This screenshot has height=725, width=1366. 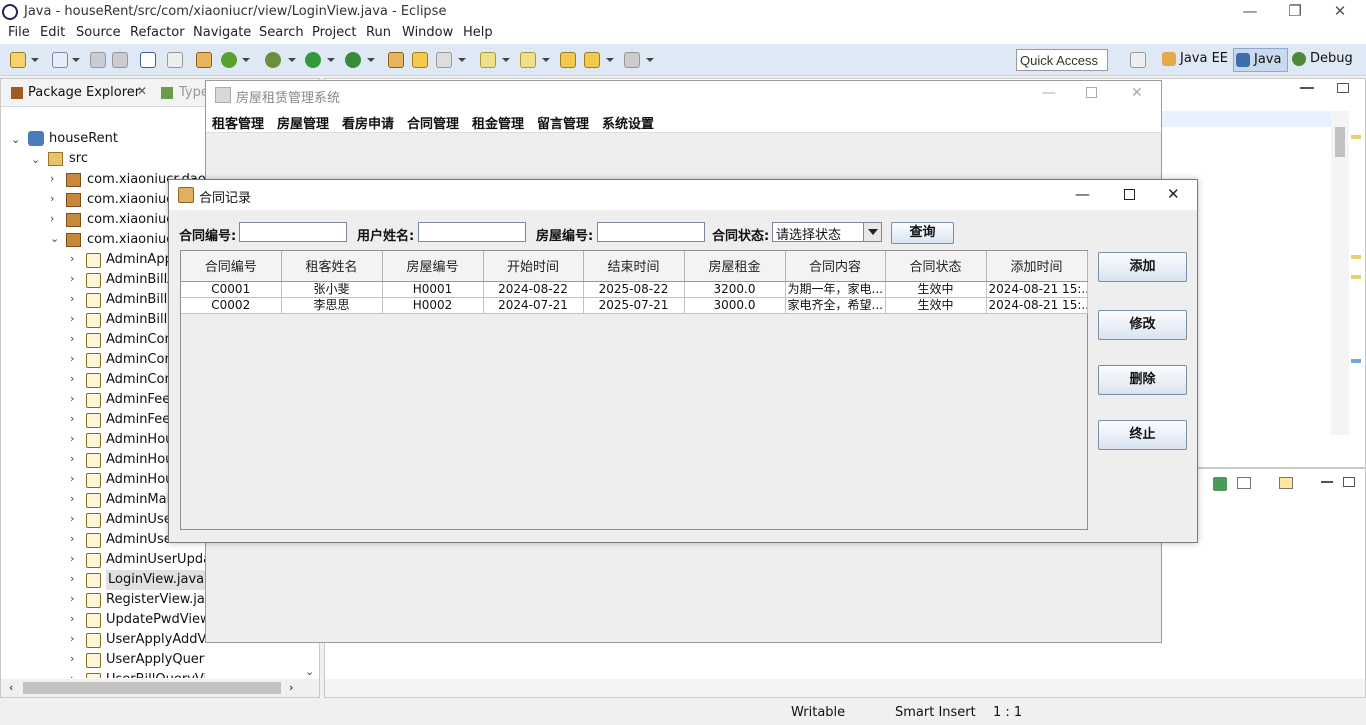 I want to click on cell-tenant-name: 李思思, so click(x=332, y=305).